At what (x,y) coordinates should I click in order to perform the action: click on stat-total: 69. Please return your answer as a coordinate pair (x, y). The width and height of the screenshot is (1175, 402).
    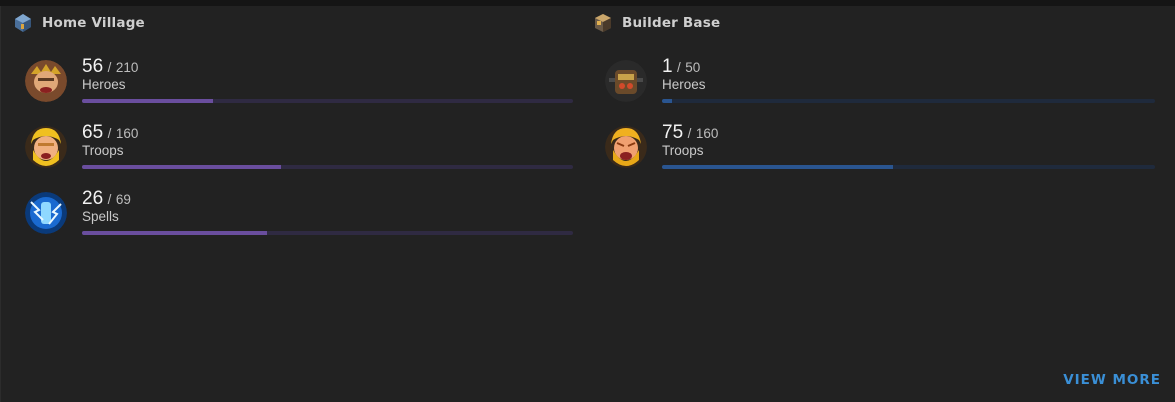
    Looking at the image, I should click on (123, 199).